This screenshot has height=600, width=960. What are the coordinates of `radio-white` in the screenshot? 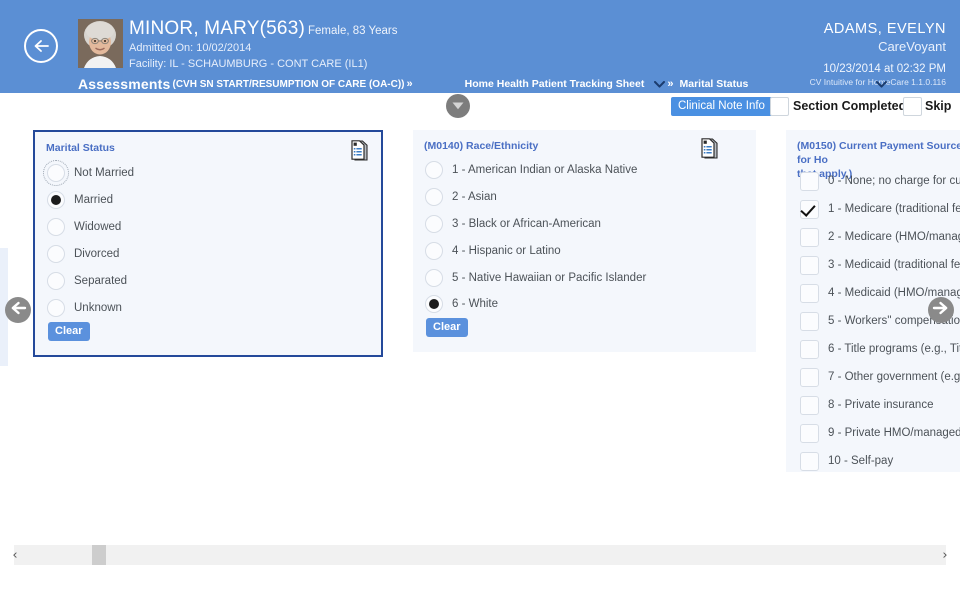 It's located at (434, 304).